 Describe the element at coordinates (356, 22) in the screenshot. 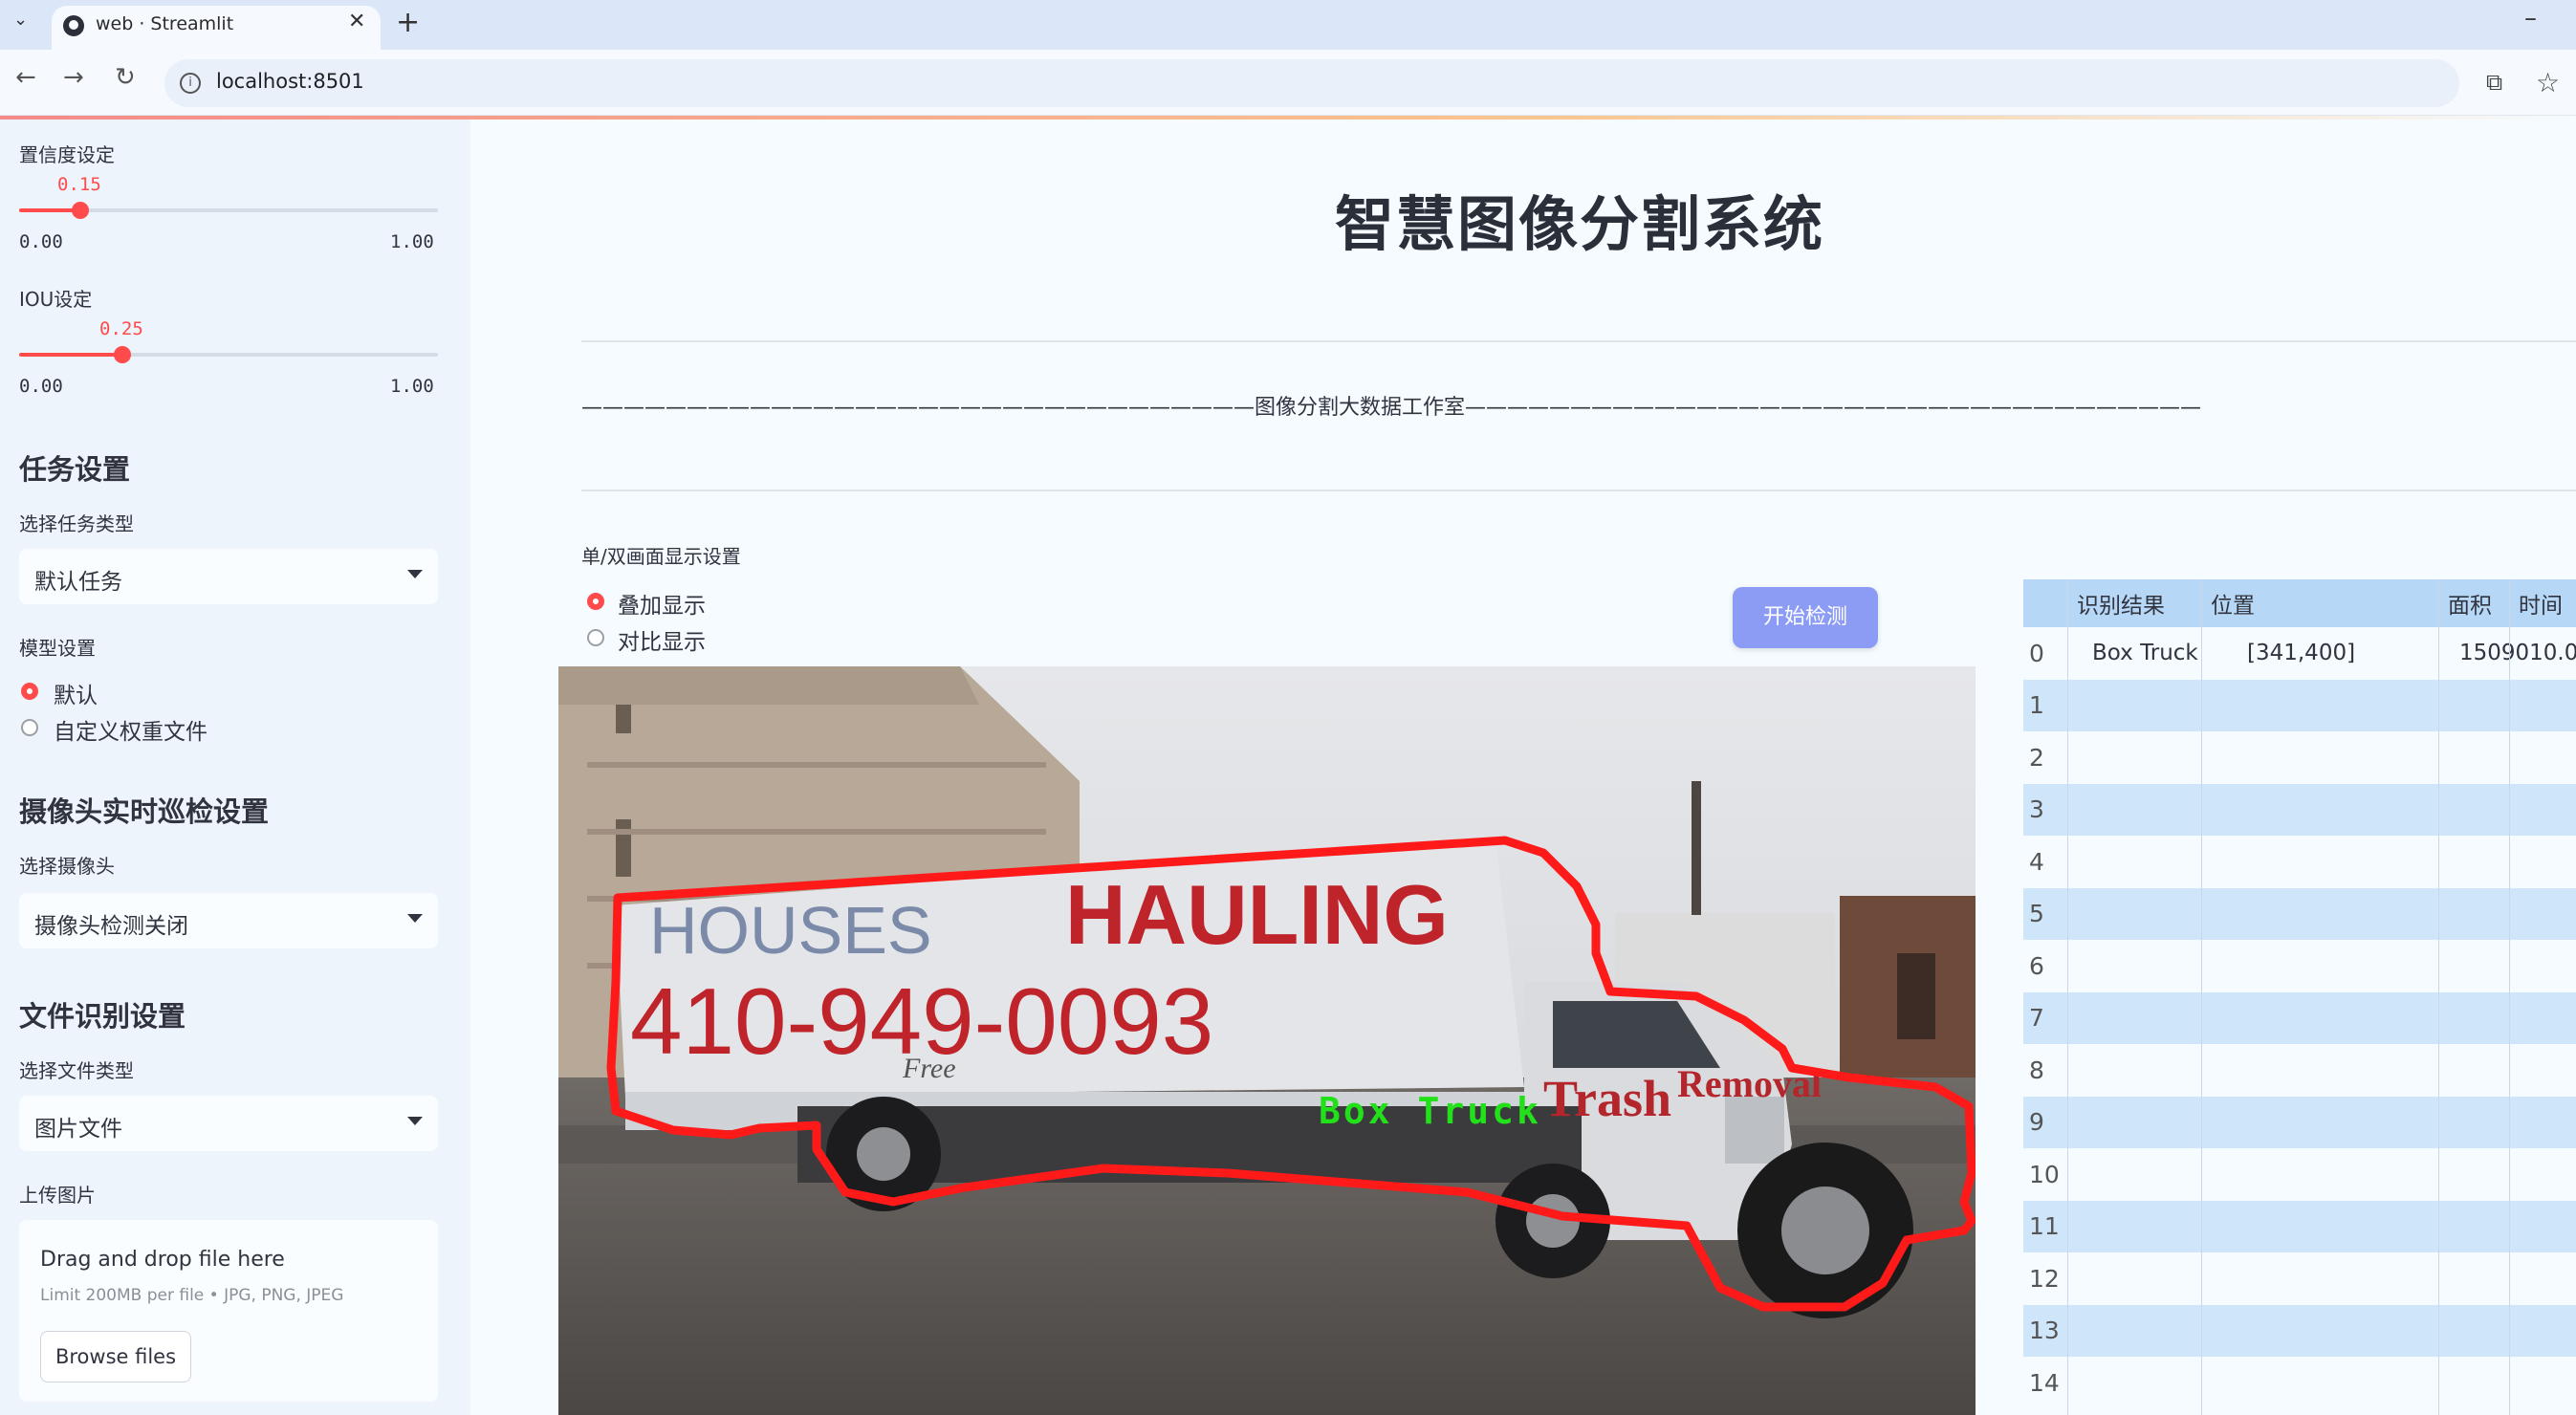

I see `tab-close-icon: ✕` at that location.